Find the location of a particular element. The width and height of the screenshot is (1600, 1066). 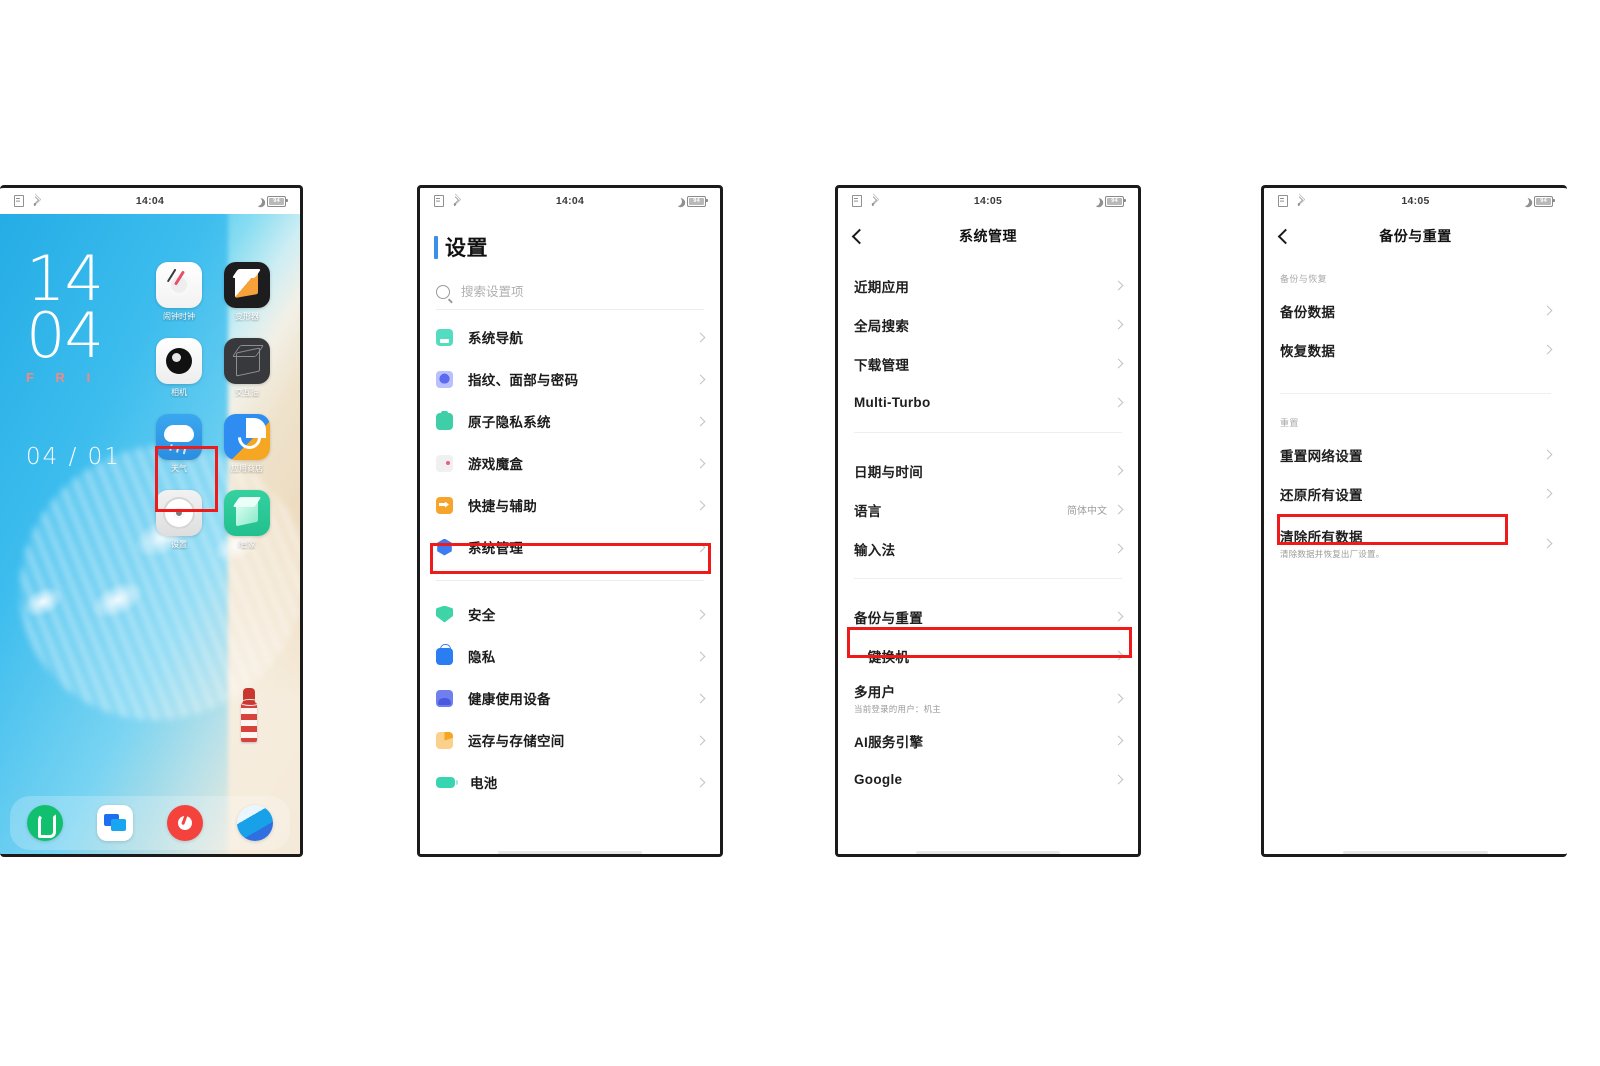

digital-wellbeing-icon is located at coordinates (444, 698).